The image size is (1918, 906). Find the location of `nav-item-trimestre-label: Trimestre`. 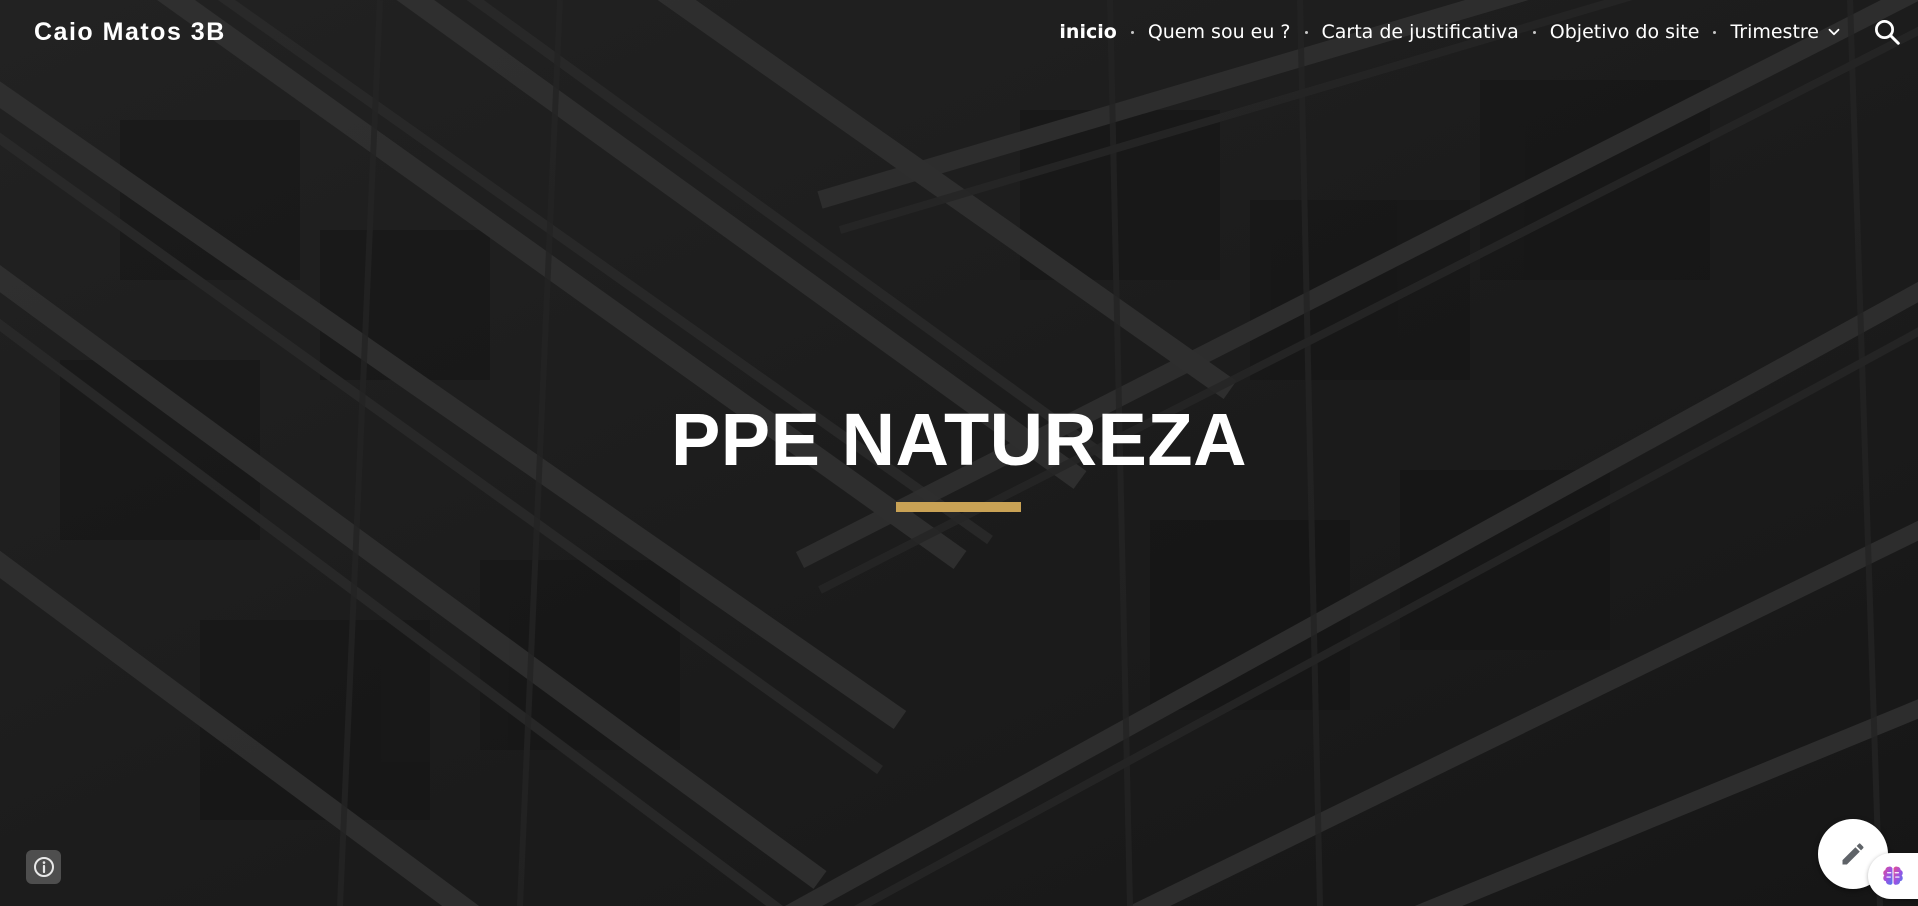

nav-item-trimestre-label: Trimestre is located at coordinates (1774, 32).